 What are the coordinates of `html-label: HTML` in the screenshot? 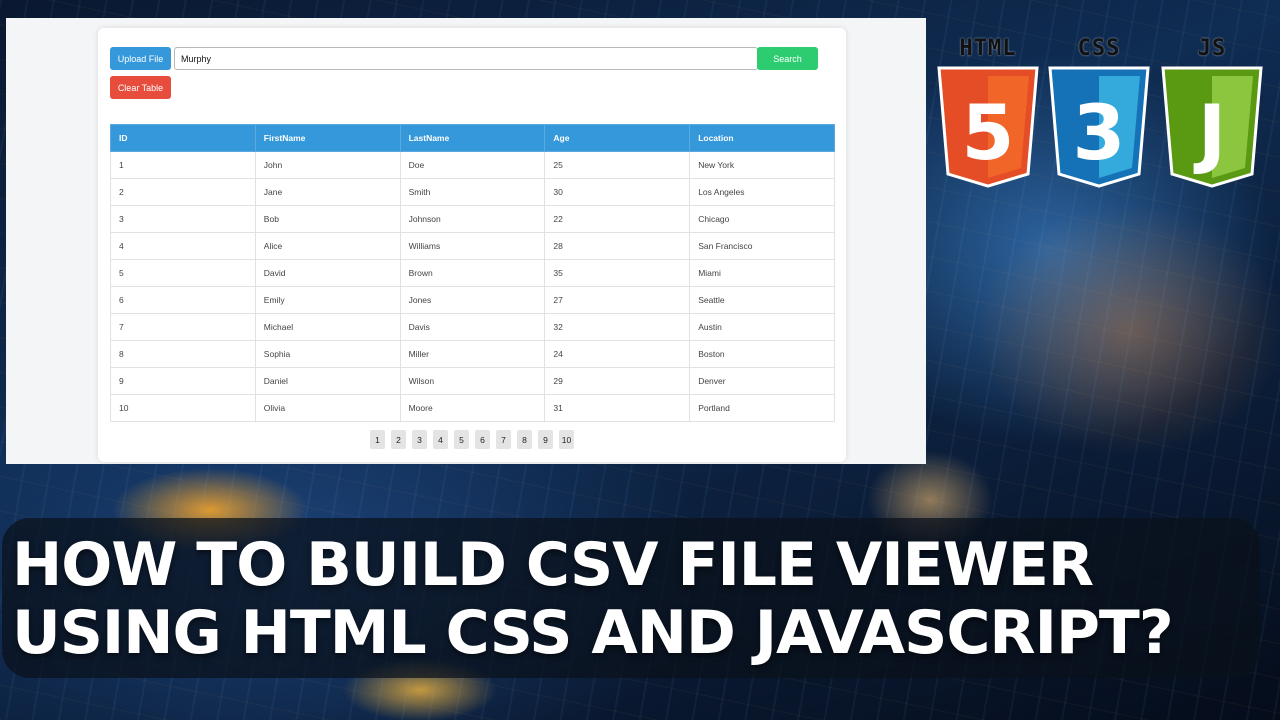 It's located at (988, 48).